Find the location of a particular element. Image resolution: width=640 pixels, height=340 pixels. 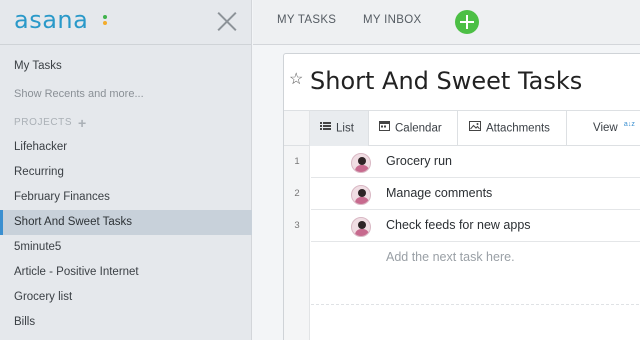

tab-label: View is located at coordinates (605, 128).